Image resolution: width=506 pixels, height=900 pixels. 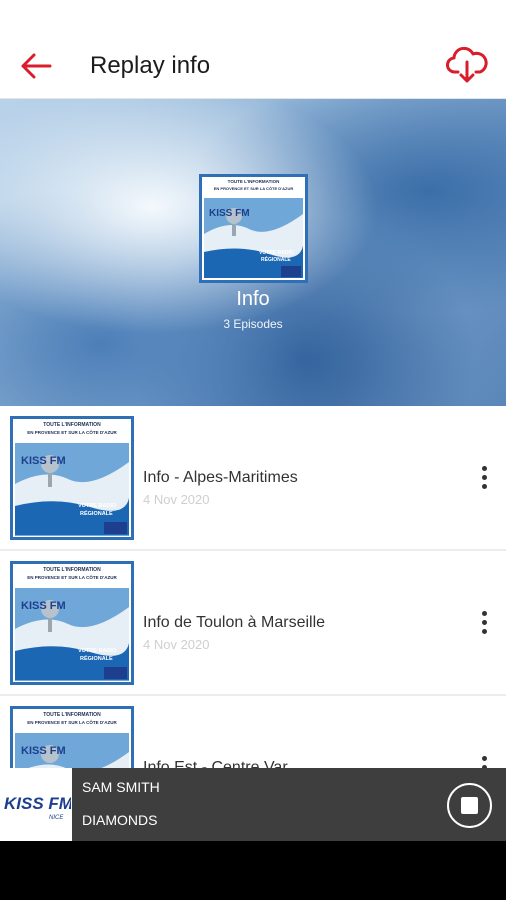 I want to click on cloud-download-icon, so click(x=467, y=64).